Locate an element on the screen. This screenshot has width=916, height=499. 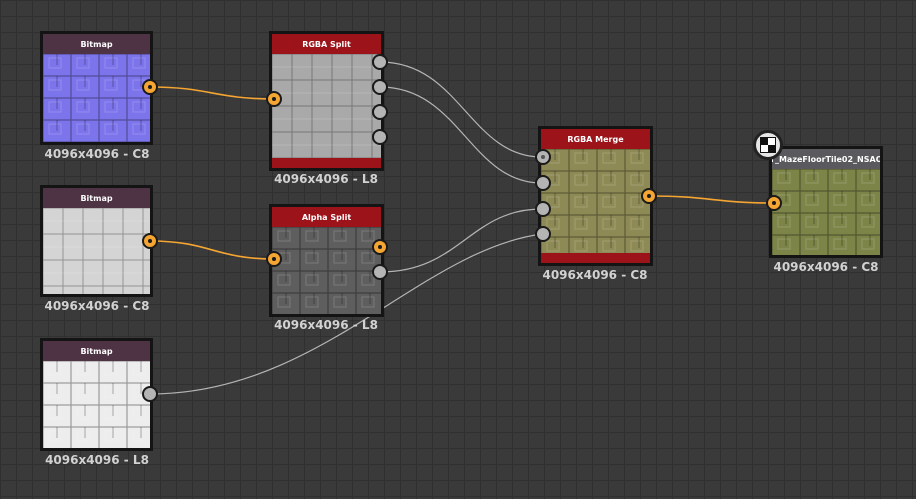
output-pin-b is located at coordinates (380, 112).